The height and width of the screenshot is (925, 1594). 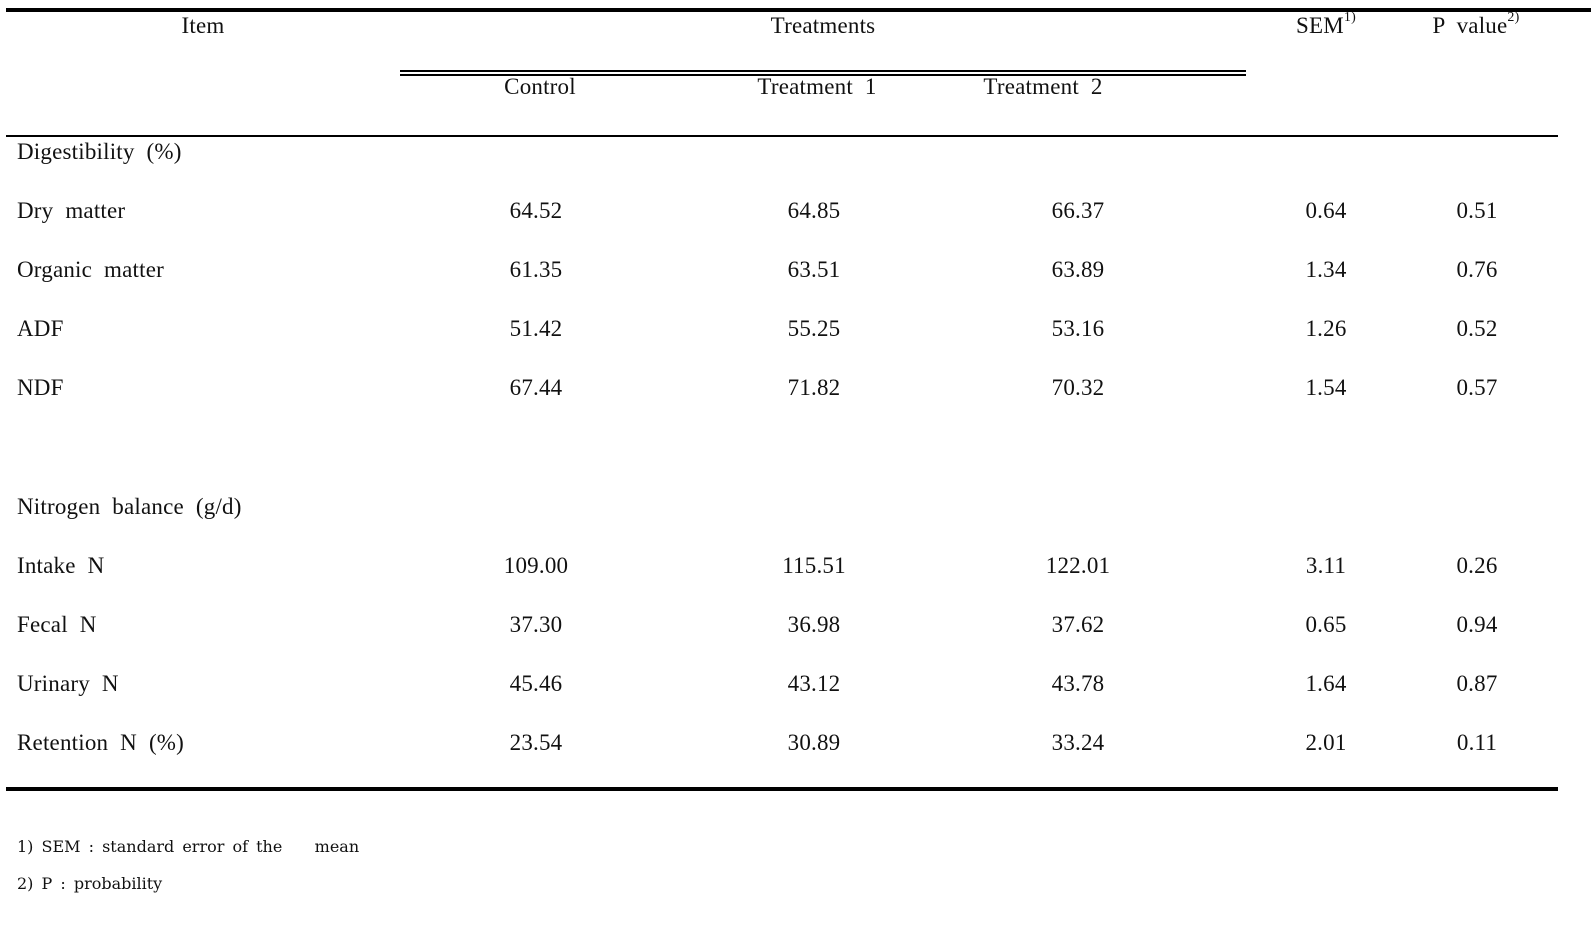 What do you see at coordinates (536, 683) in the screenshot?
I see `cell-control: 45.46` at bounding box center [536, 683].